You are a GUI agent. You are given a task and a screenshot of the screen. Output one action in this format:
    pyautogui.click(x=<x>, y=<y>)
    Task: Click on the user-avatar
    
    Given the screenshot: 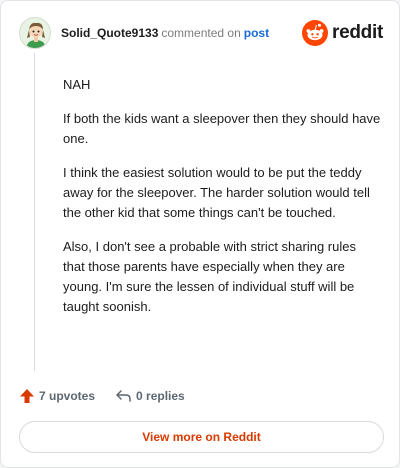 What is the action you would take?
    pyautogui.click(x=35, y=33)
    